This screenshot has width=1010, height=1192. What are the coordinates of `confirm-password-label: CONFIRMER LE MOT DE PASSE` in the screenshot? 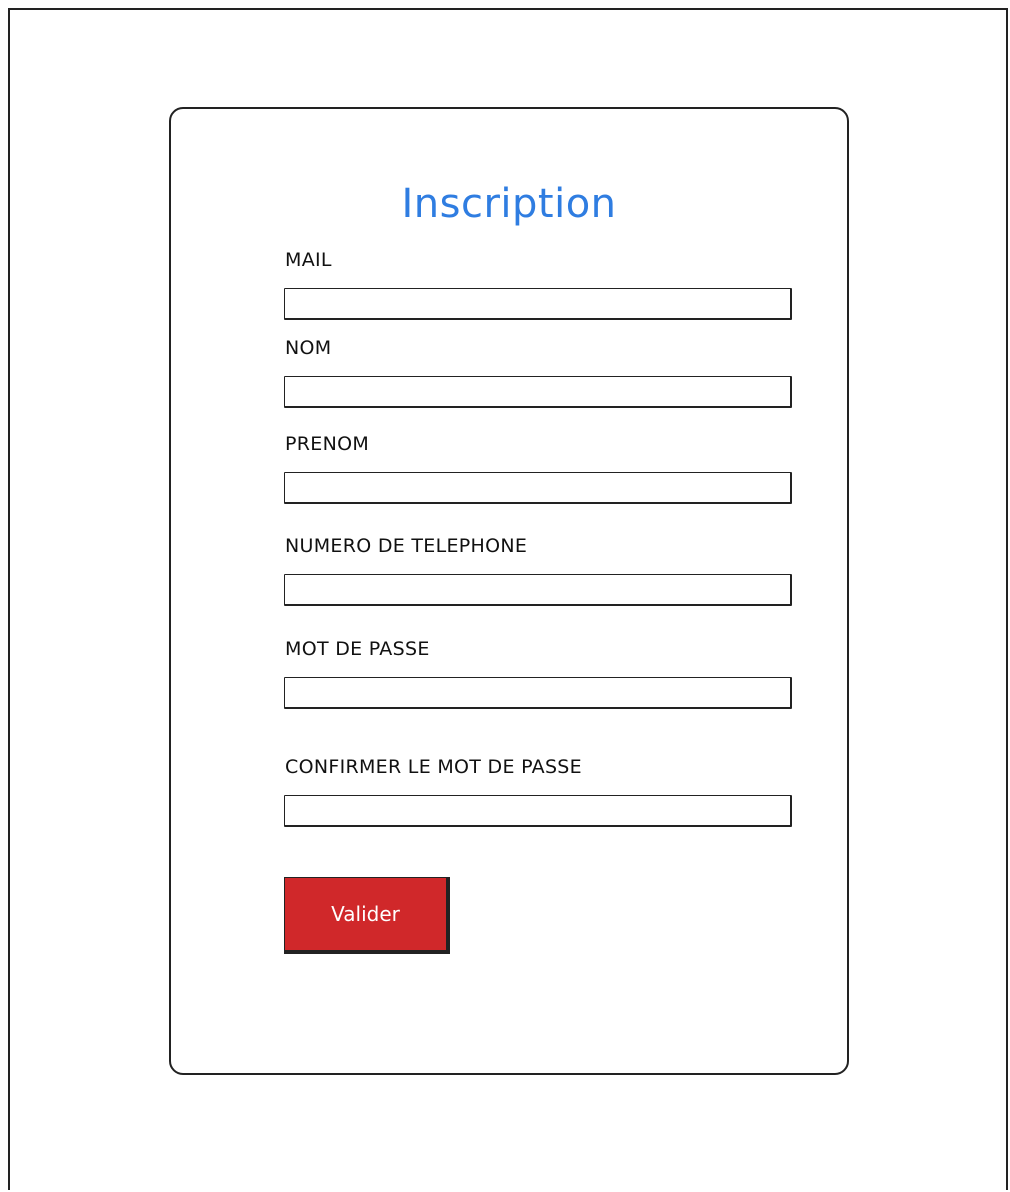 It's located at (433, 767).